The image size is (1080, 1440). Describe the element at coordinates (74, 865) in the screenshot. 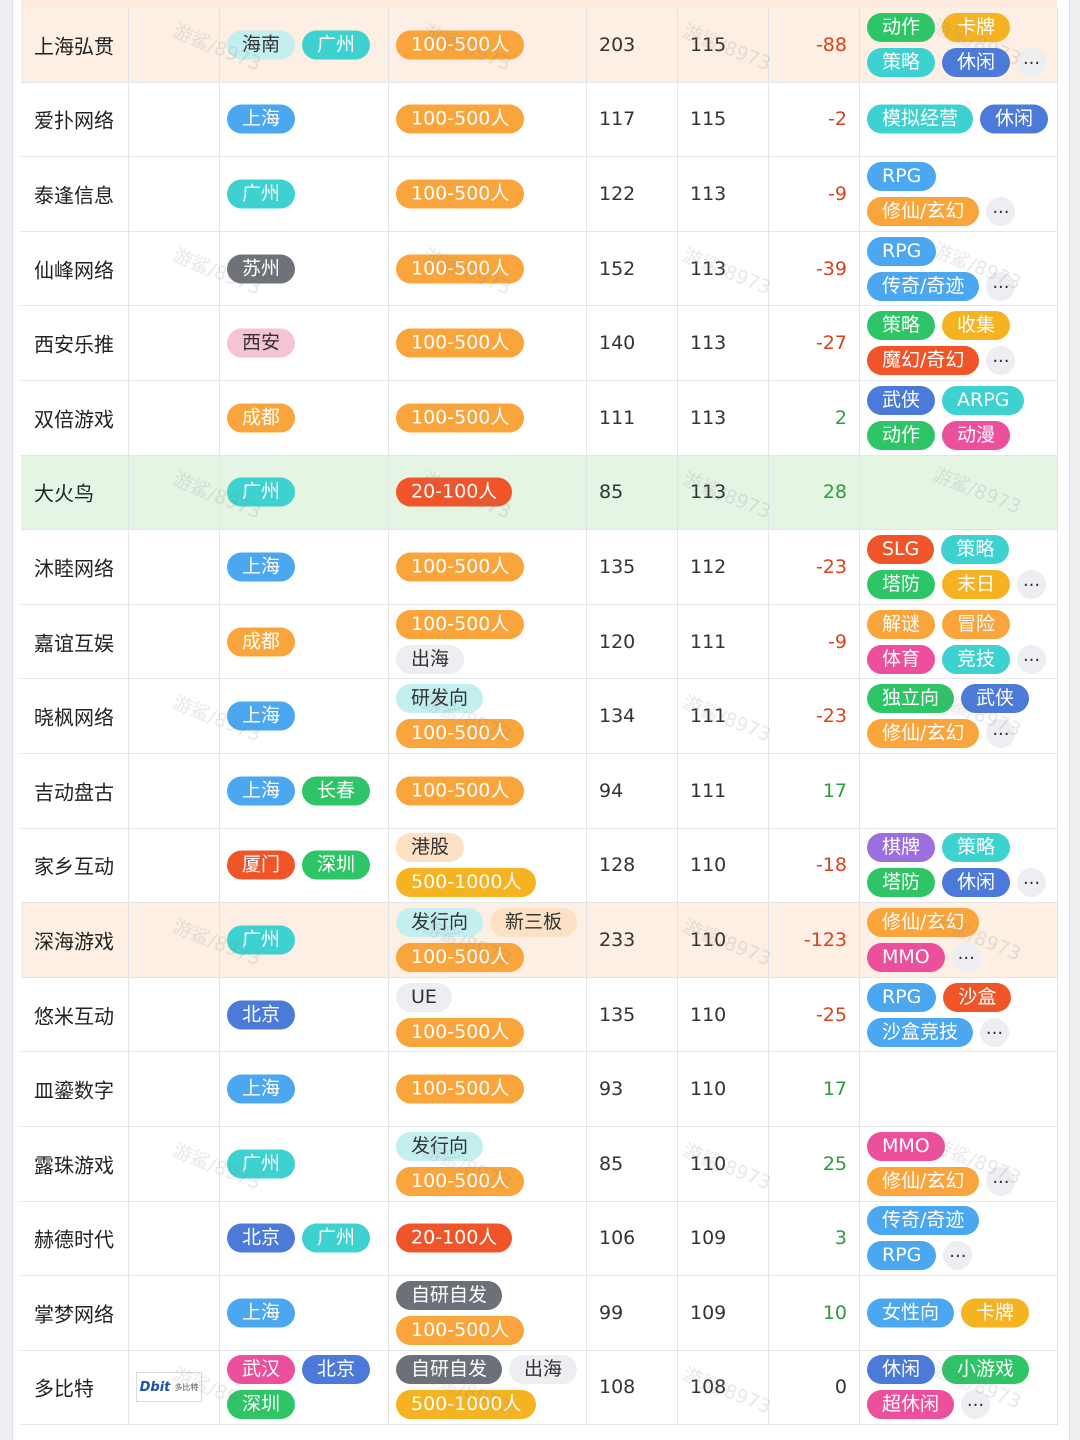

I see `company-name: 家乡互动` at that location.